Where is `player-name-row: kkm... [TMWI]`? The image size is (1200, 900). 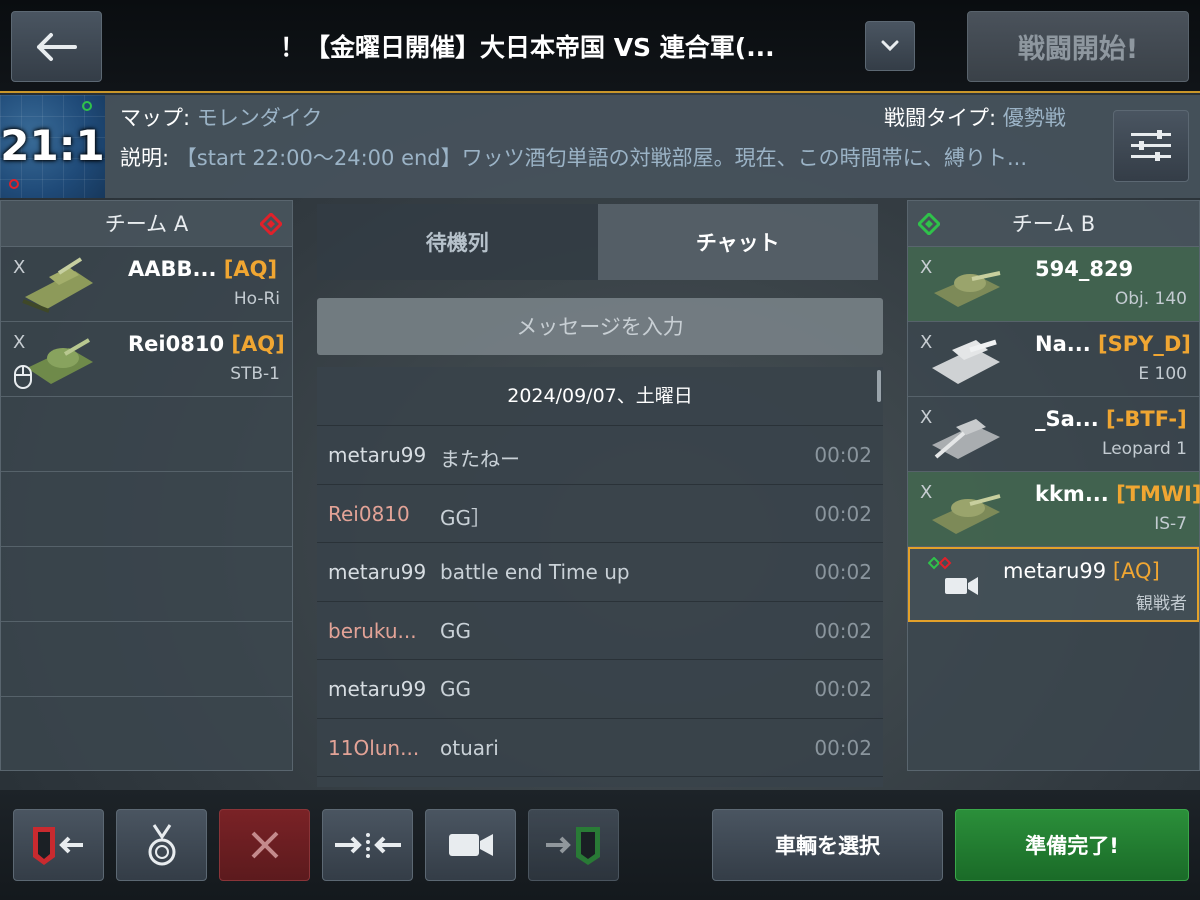
player-name-row: kkm... [TMWI] is located at coordinates (1117, 494).